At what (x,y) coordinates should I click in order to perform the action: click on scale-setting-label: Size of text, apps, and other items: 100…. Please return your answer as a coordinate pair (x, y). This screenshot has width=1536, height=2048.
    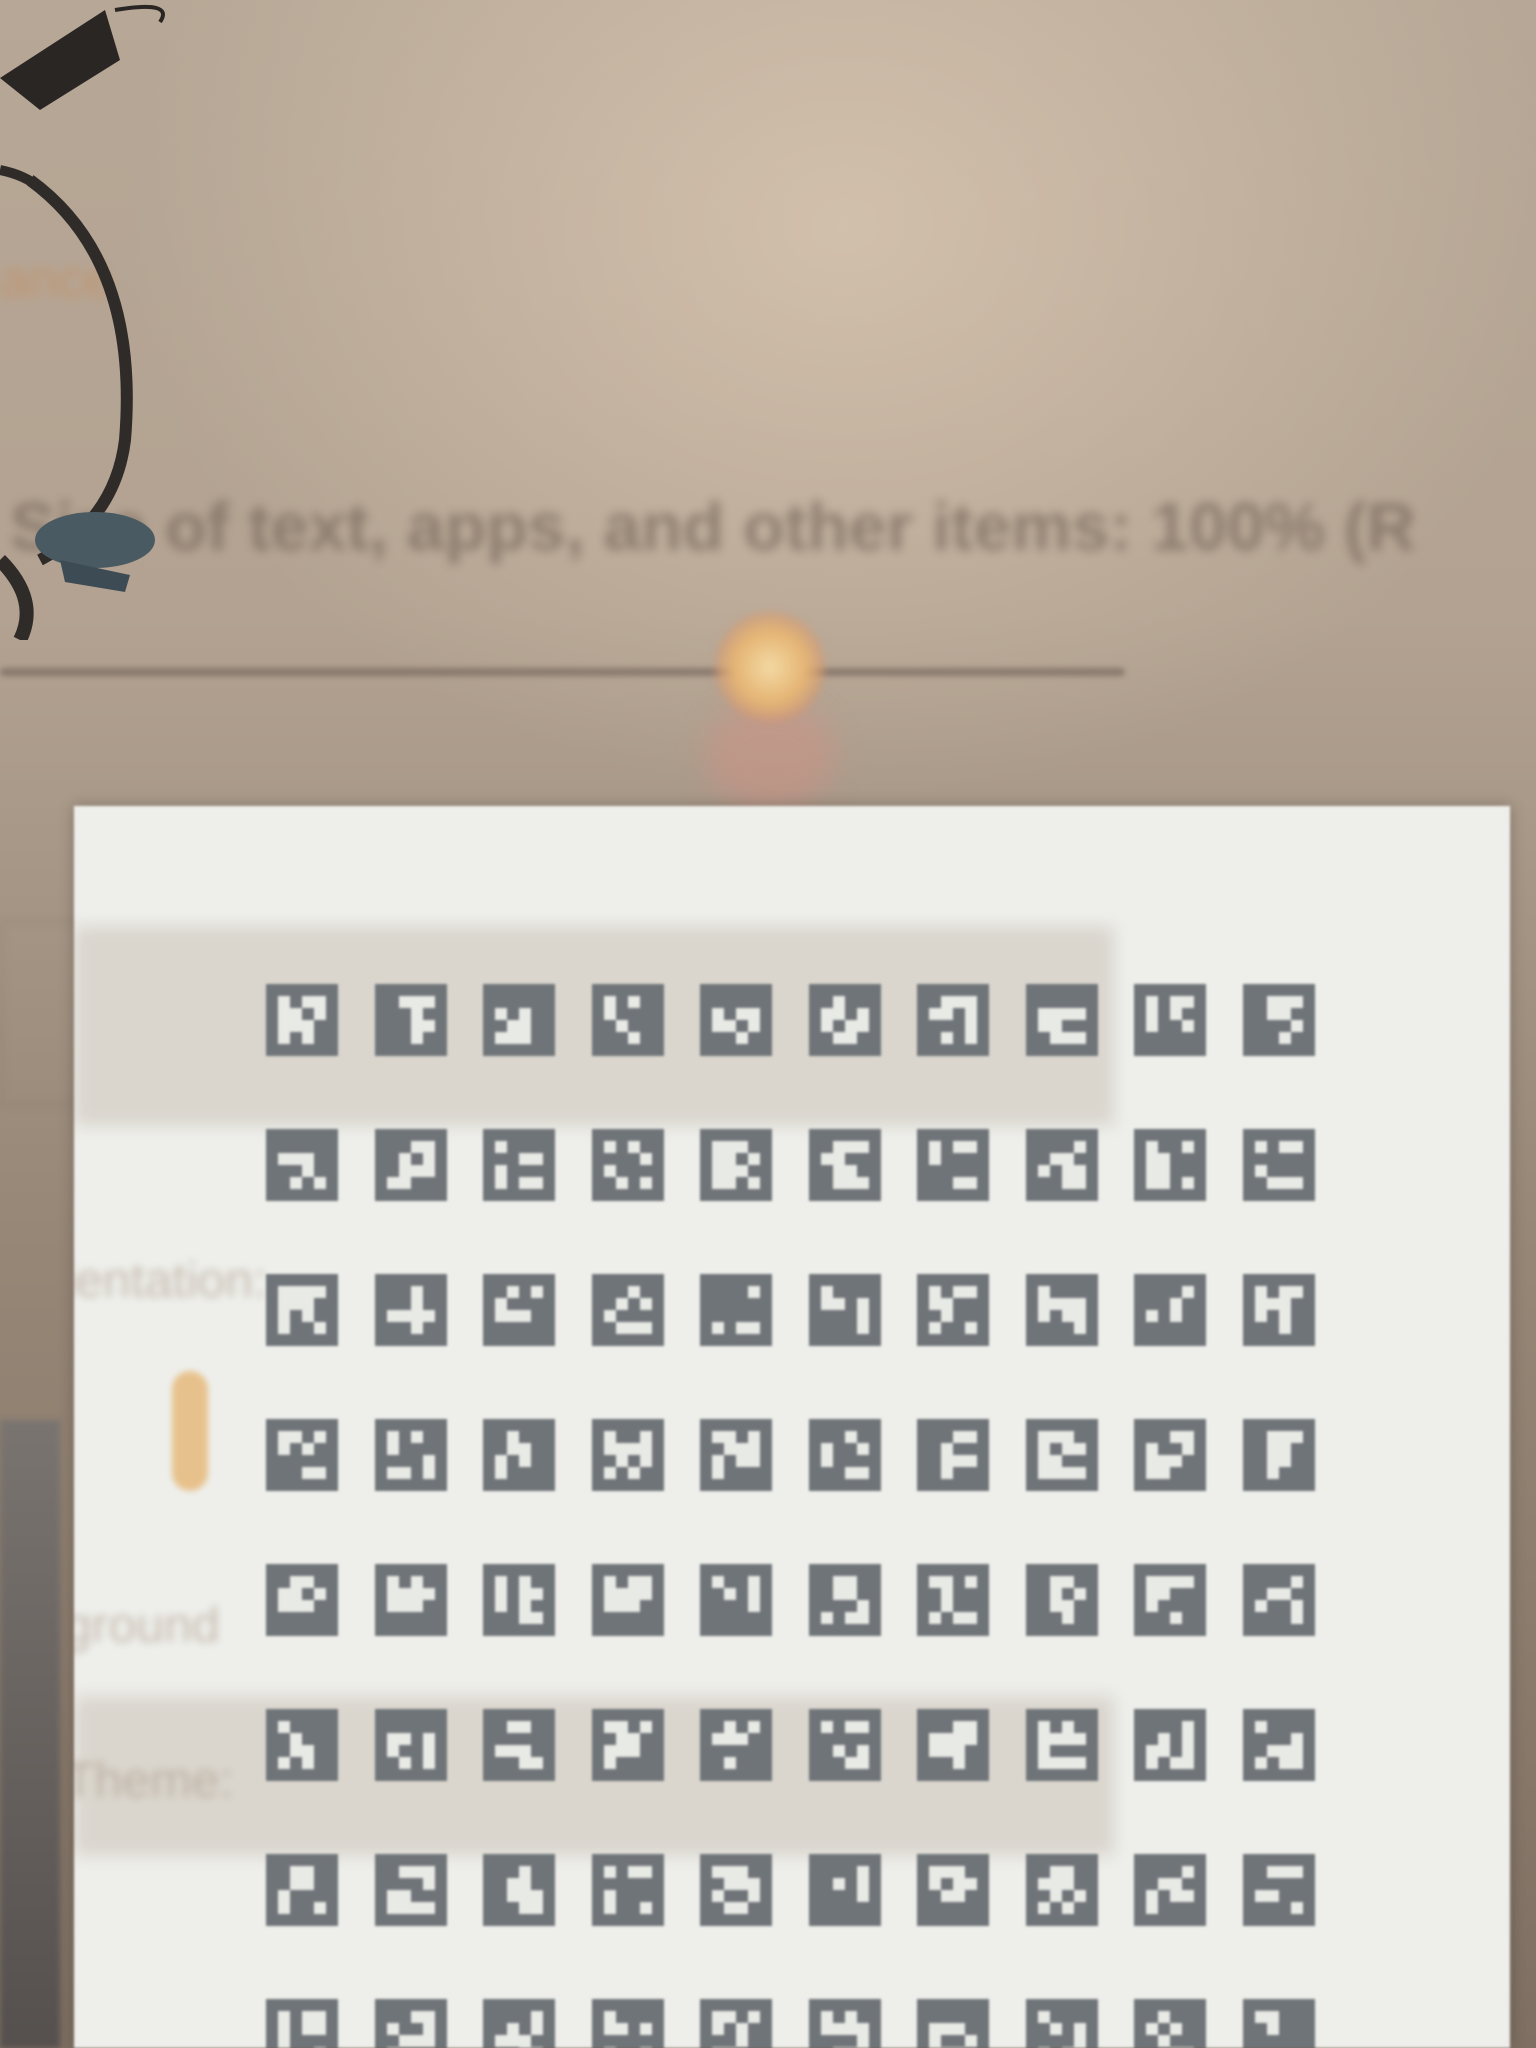
    Looking at the image, I should click on (713, 527).